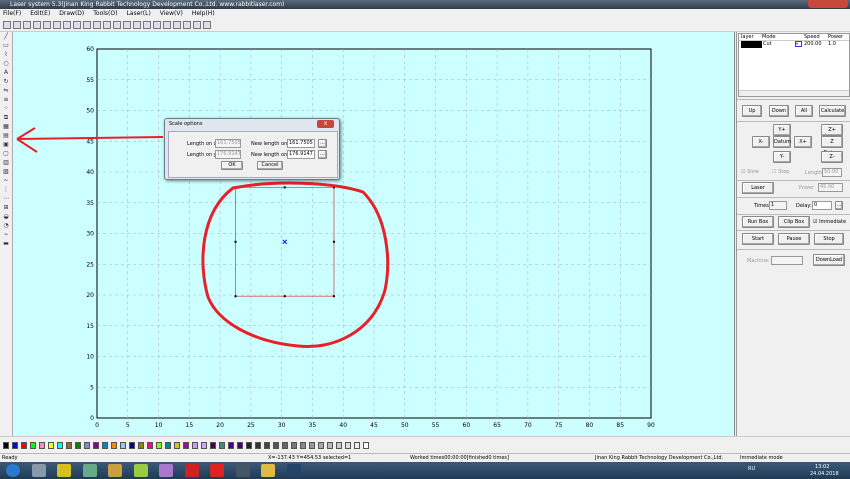  What do you see at coordinates (782, 142) in the screenshot?
I see `datum-button: Datum` at bounding box center [782, 142].